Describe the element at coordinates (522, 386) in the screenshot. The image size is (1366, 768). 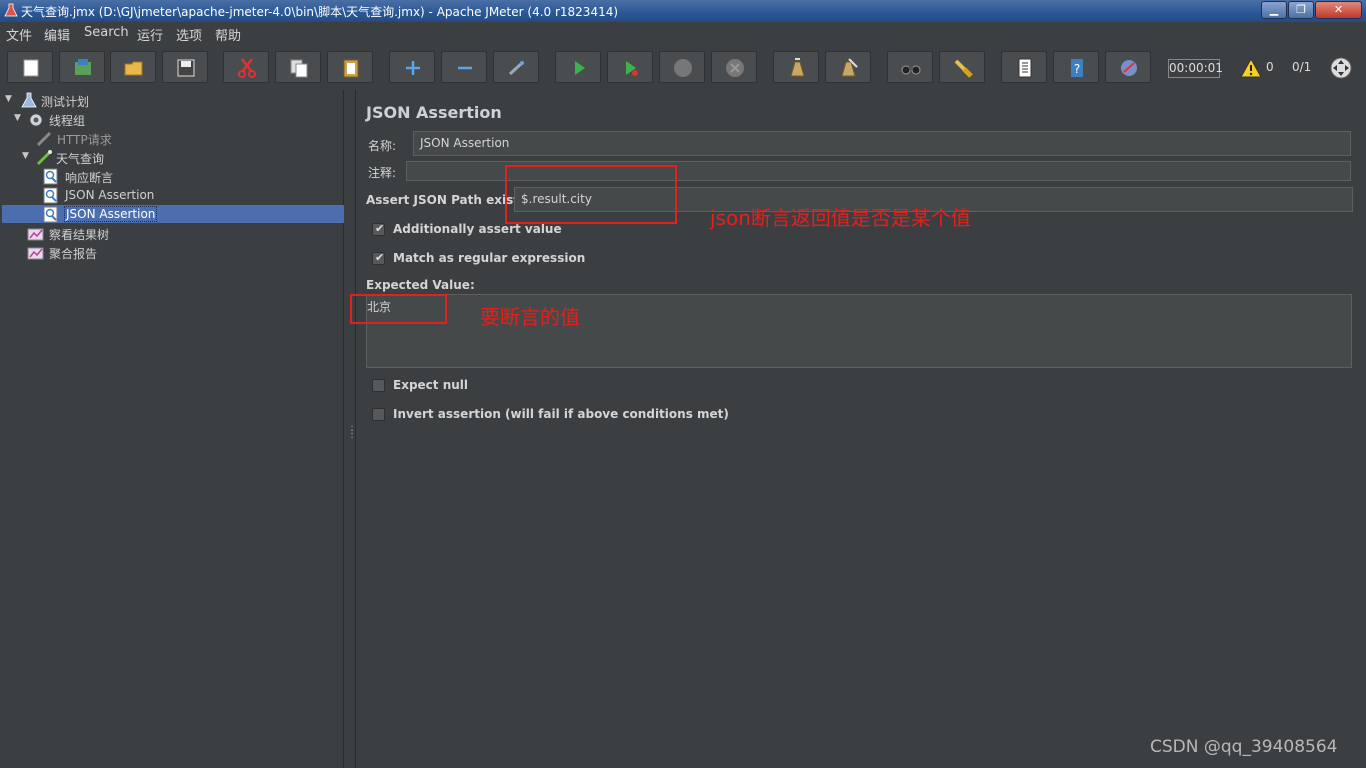
I see `expect-null-checkbox: Expect null` at that location.